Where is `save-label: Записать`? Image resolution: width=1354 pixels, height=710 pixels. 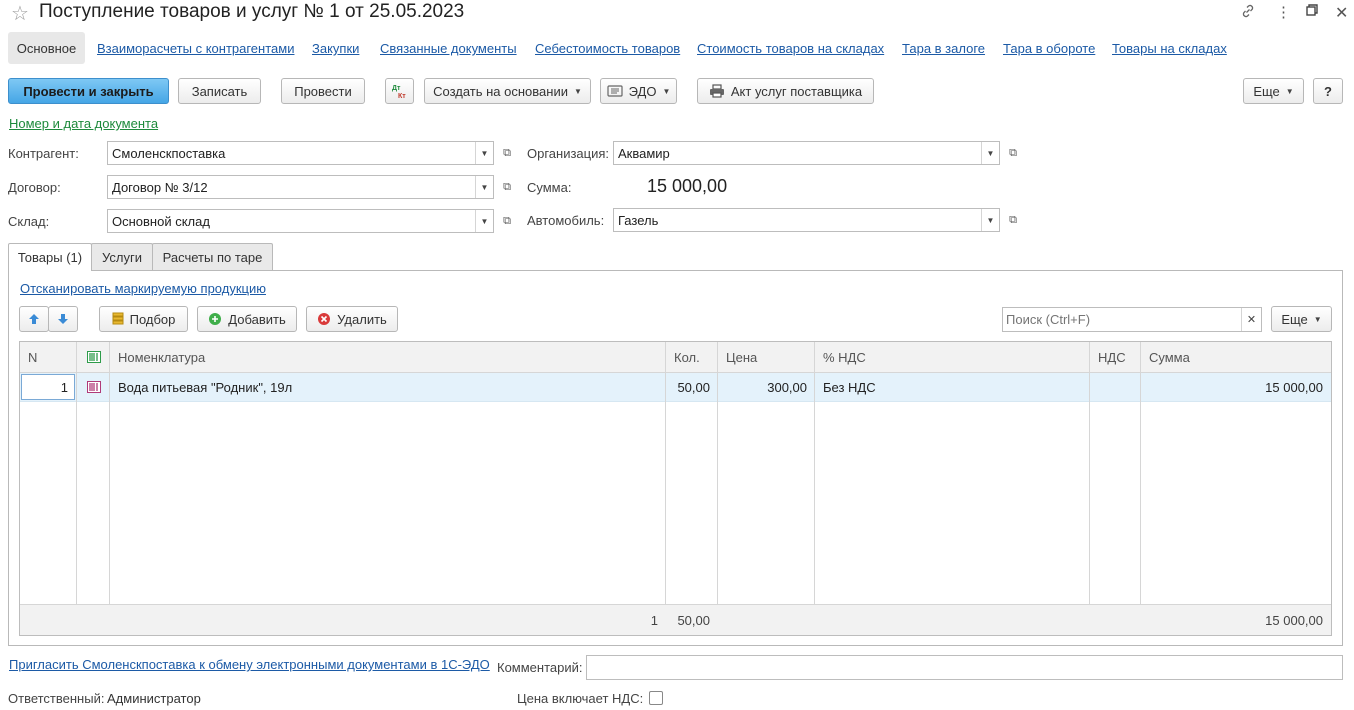 save-label: Записать is located at coordinates (219, 91).